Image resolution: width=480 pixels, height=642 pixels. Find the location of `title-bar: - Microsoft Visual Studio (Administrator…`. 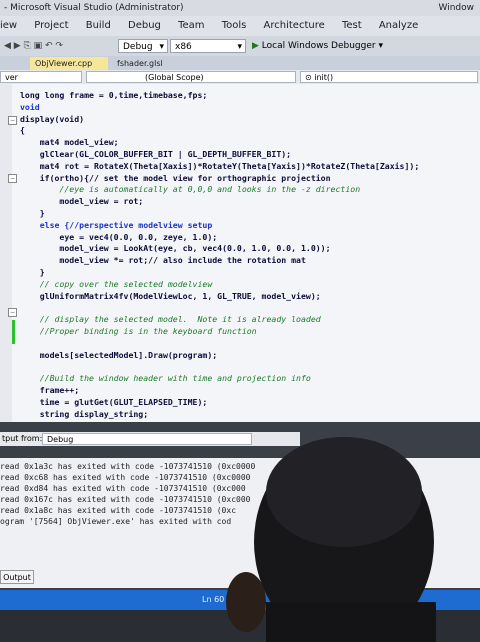

title-bar: - Microsoft Visual Studio (Administrator… is located at coordinates (240, 8).